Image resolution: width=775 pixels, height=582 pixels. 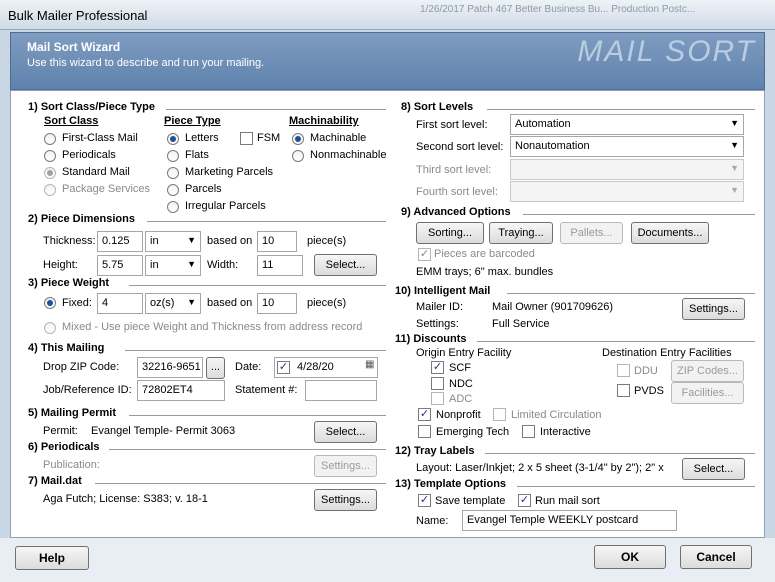 I want to click on interactive-checkbox, so click(x=528, y=431).